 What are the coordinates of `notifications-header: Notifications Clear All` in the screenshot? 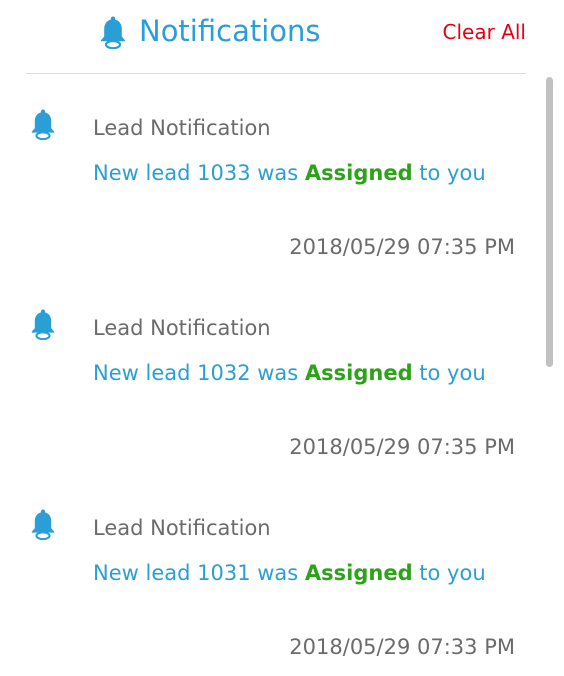 It's located at (282, 37).